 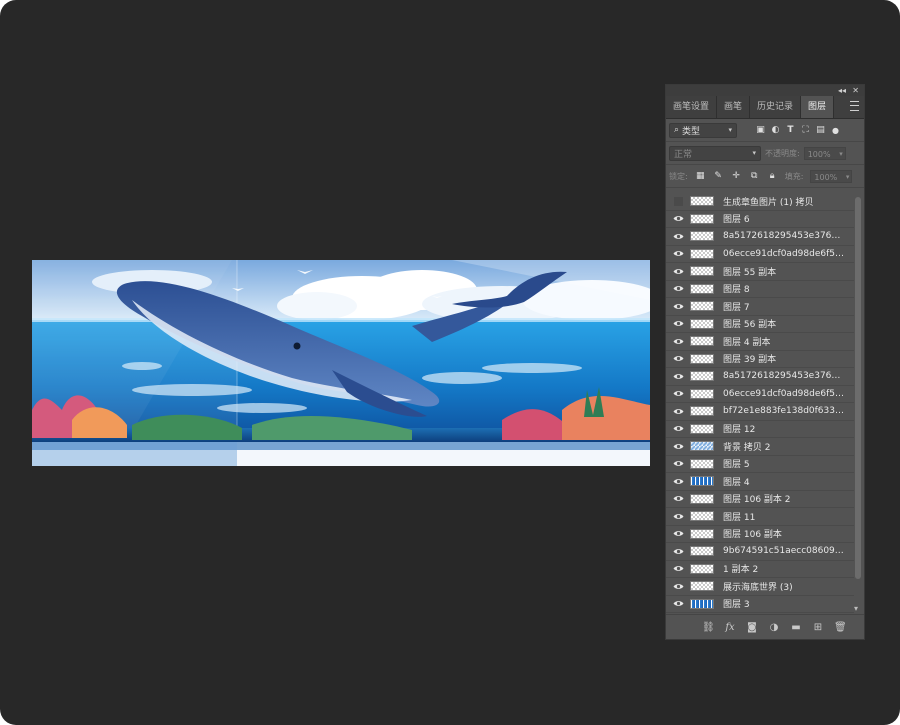 What do you see at coordinates (760, 130) in the screenshot?
I see `filter-pixel-icon: ▣` at bounding box center [760, 130].